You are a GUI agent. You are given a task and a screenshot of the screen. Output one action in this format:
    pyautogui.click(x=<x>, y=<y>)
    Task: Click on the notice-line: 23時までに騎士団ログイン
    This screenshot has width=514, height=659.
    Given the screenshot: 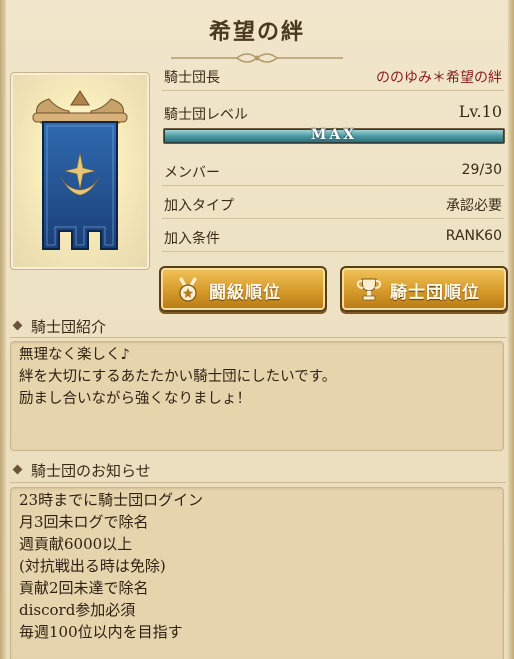 What is the action you would take?
    pyautogui.click(x=111, y=500)
    